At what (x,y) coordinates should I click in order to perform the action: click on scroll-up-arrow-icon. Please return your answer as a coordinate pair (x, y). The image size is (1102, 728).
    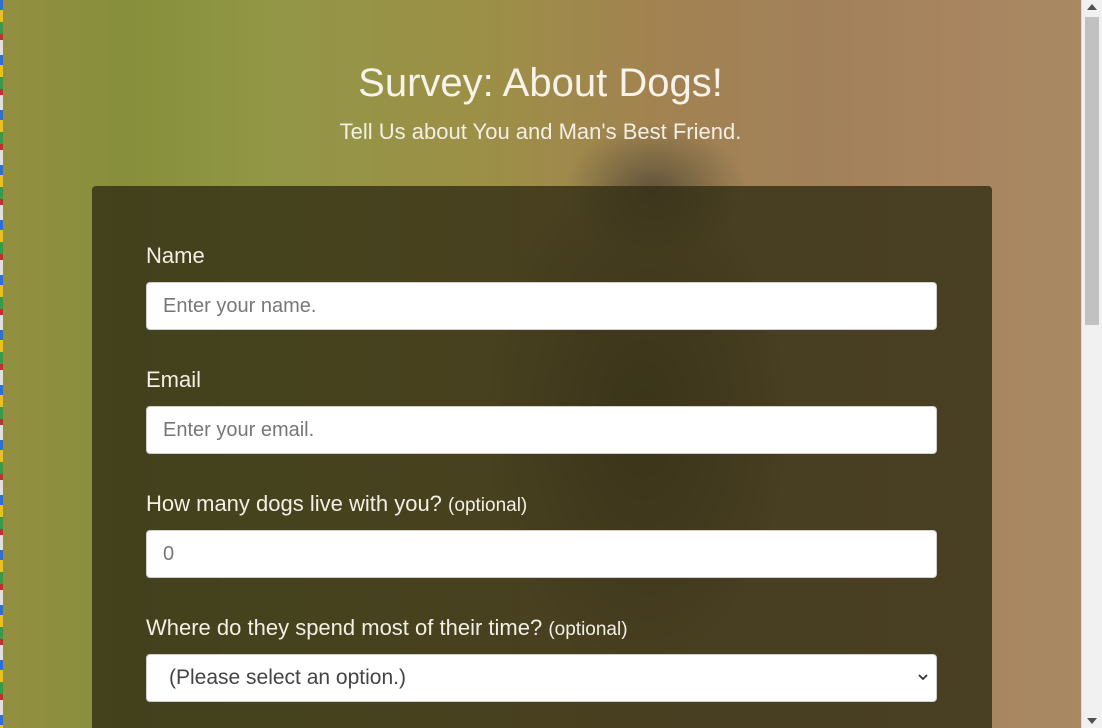
    Looking at the image, I should click on (1092, 7).